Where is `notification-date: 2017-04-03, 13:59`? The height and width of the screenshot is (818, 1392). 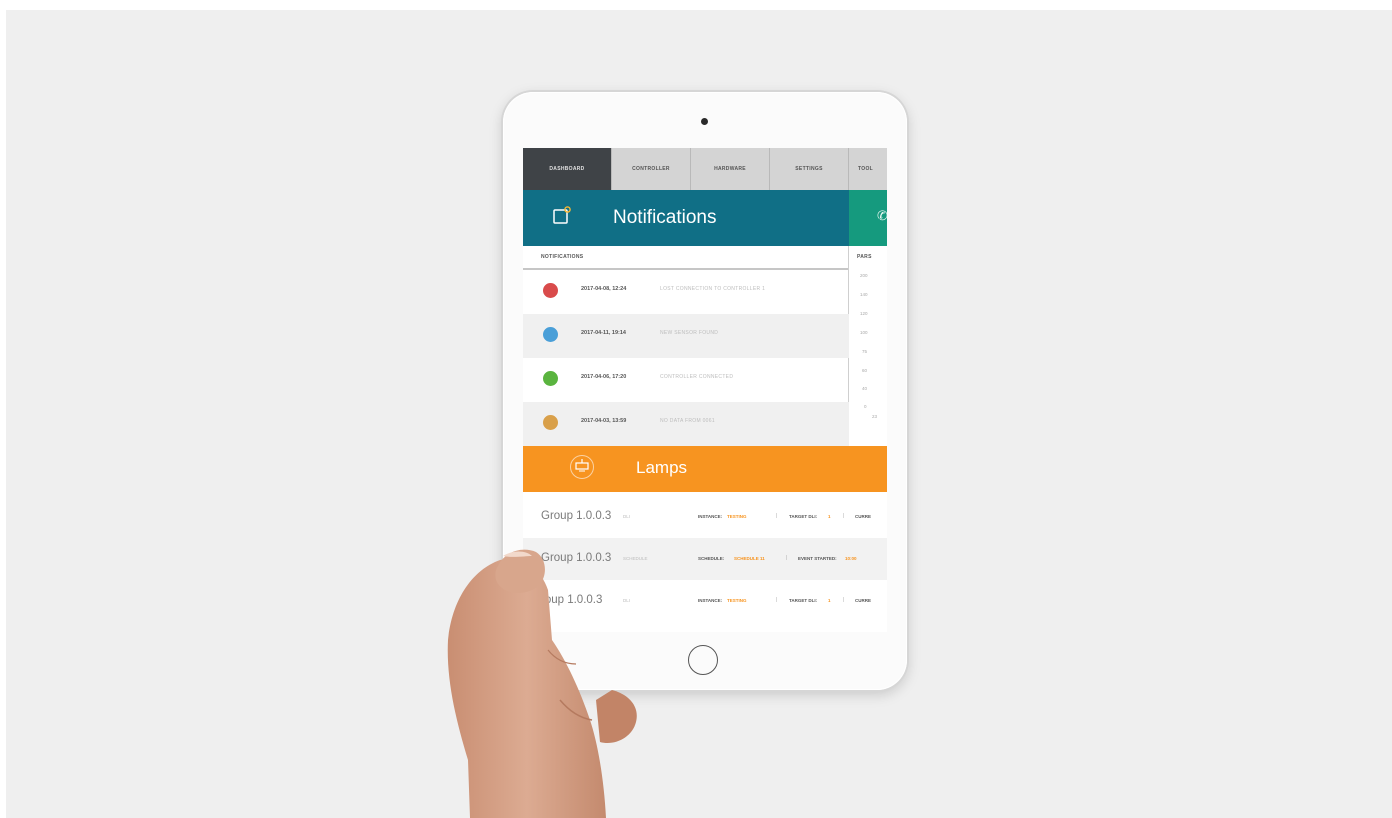
notification-date: 2017-04-03, 13:59 is located at coordinates (604, 421).